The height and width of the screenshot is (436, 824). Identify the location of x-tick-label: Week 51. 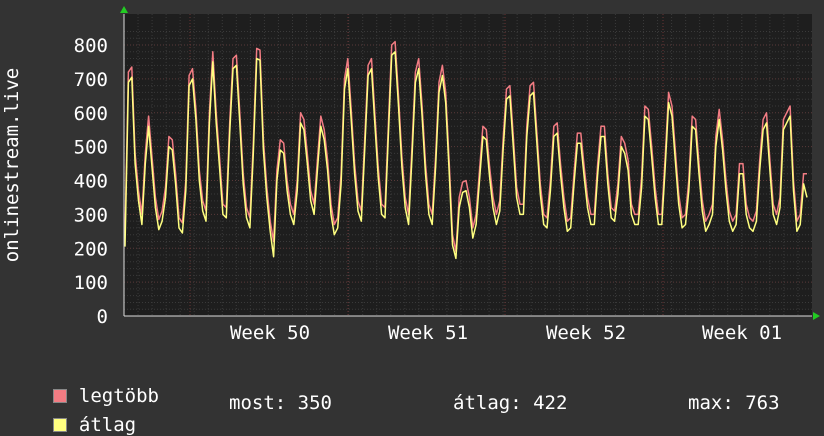
(428, 333).